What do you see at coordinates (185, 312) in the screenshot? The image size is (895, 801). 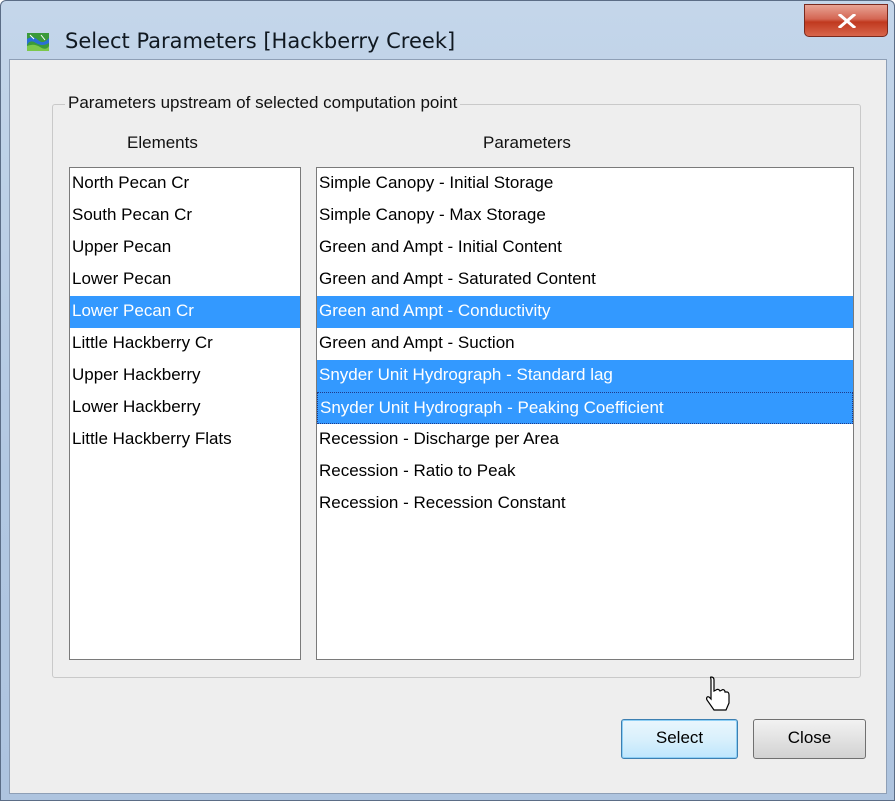 I see `element-list-item: Lower Pecan Cr` at bounding box center [185, 312].